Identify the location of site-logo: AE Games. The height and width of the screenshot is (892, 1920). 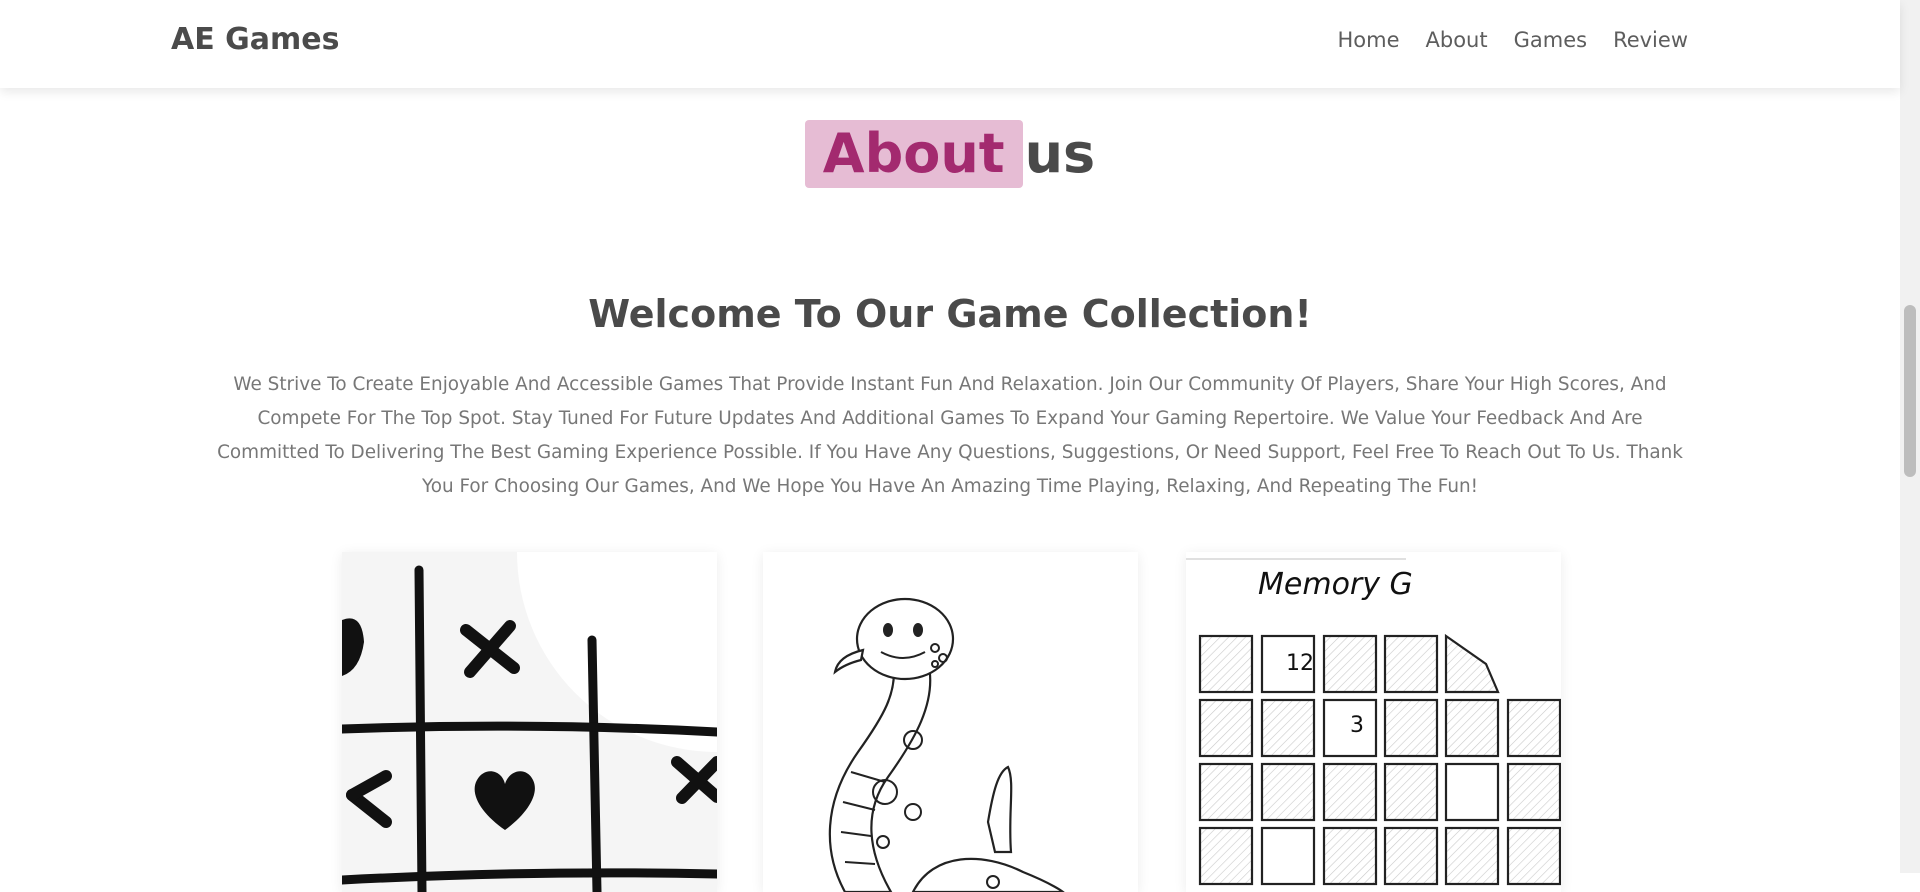
(255, 39).